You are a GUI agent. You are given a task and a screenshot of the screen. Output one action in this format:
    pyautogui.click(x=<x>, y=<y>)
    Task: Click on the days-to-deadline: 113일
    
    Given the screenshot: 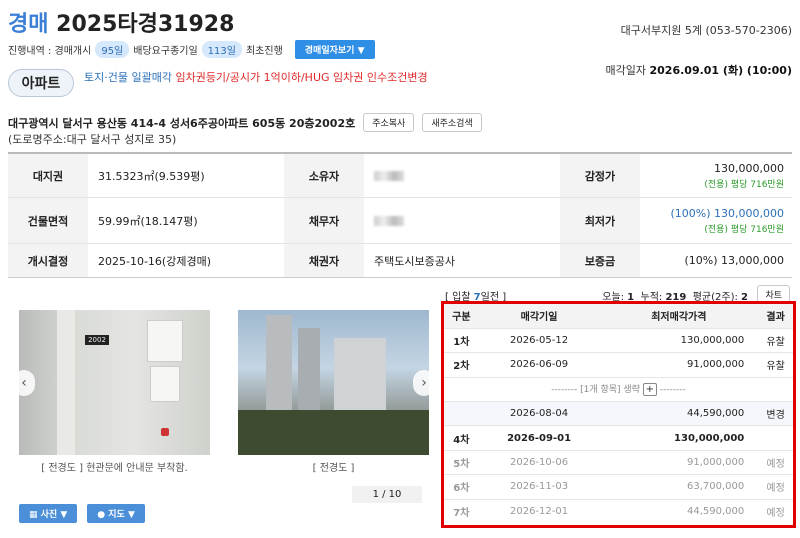 What is the action you would take?
    pyautogui.click(x=221, y=49)
    